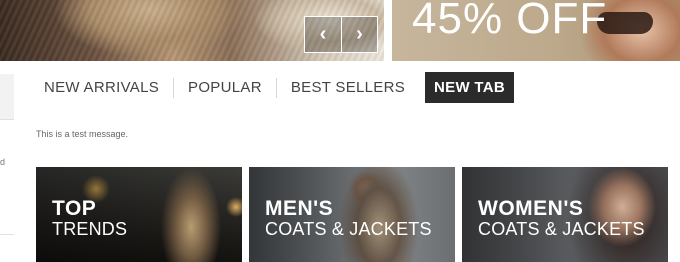  I want to click on sidebar-text-fragment: d, so click(3, 162).